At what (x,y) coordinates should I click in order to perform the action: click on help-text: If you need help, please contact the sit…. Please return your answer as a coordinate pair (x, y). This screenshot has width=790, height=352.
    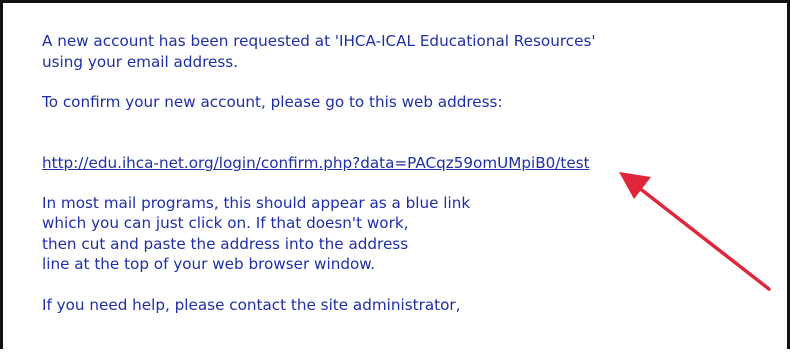
    Looking at the image, I should click on (251, 304).